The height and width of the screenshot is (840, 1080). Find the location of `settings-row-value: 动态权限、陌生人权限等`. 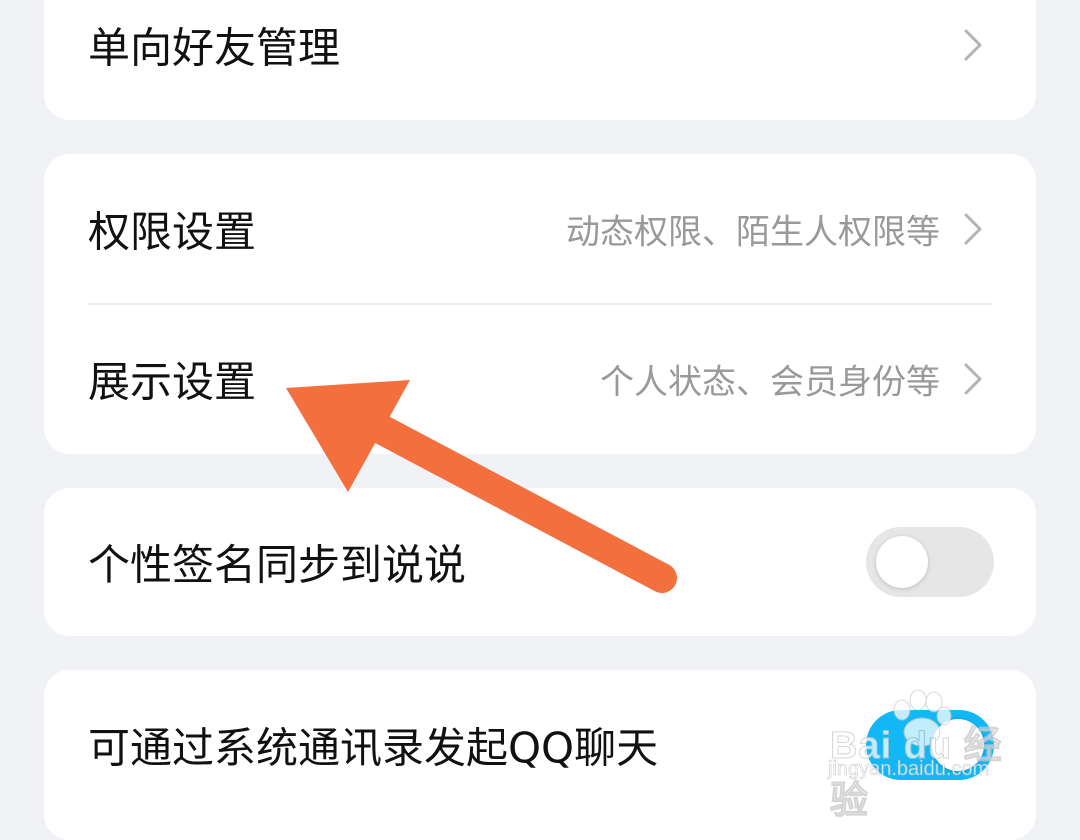

settings-row-value: 动态权限、陌生人权限等 is located at coordinates (753, 232).